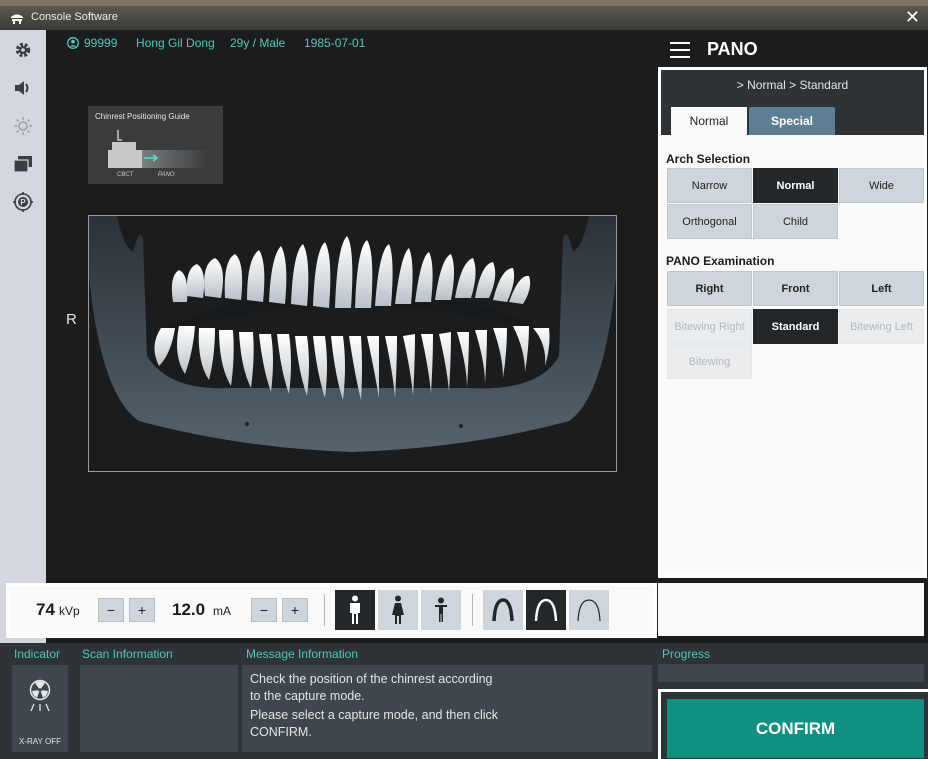  Describe the element at coordinates (464, 15) in the screenshot. I see `title-bar: Console Software ✕` at that location.